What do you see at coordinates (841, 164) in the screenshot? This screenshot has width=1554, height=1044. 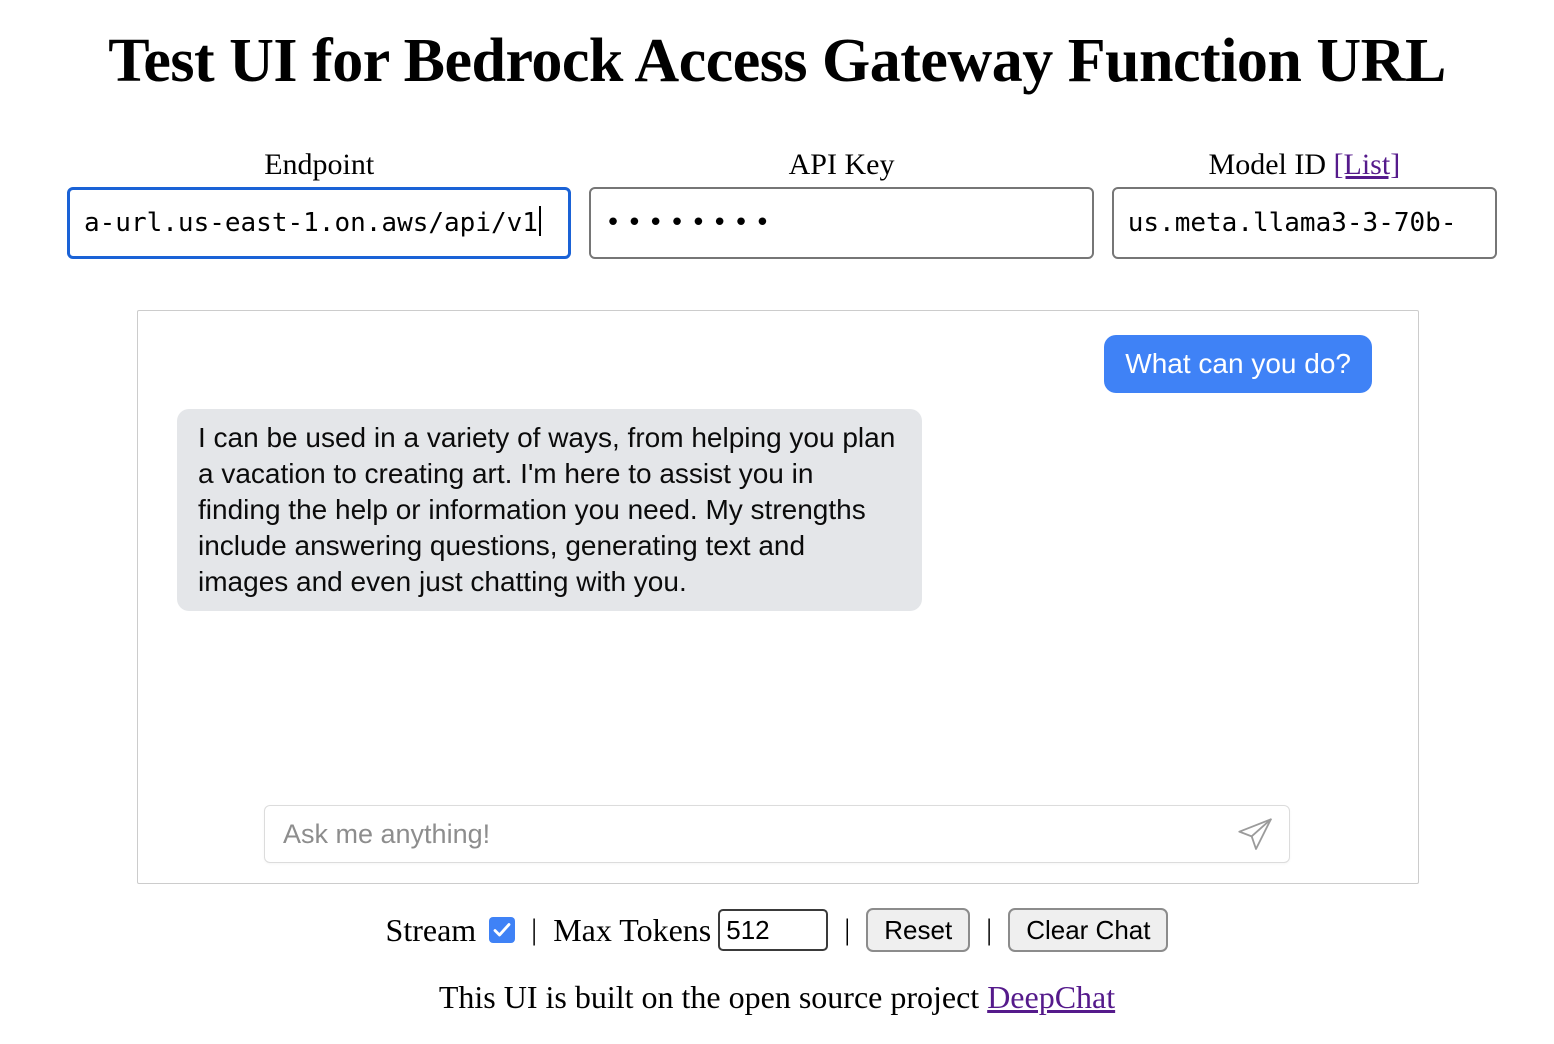 I see `api-key-label: API Key` at bounding box center [841, 164].